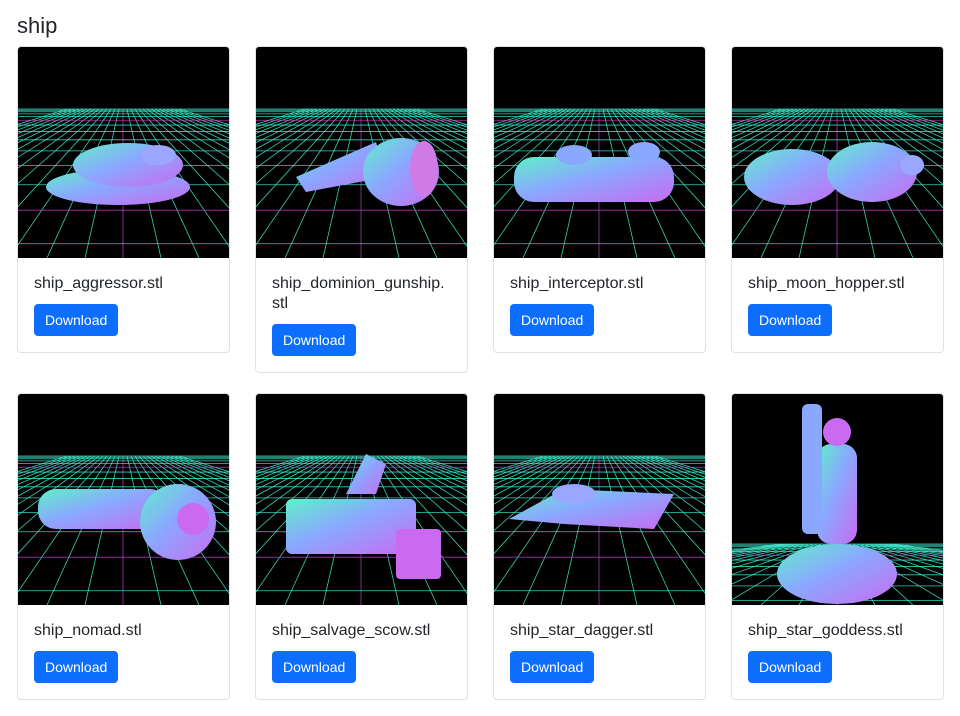 Image resolution: width=960 pixels, height=716 pixels. I want to click on model-card-moon-hopper: ship_moon_hopper.stl Download, so click(837, 199).